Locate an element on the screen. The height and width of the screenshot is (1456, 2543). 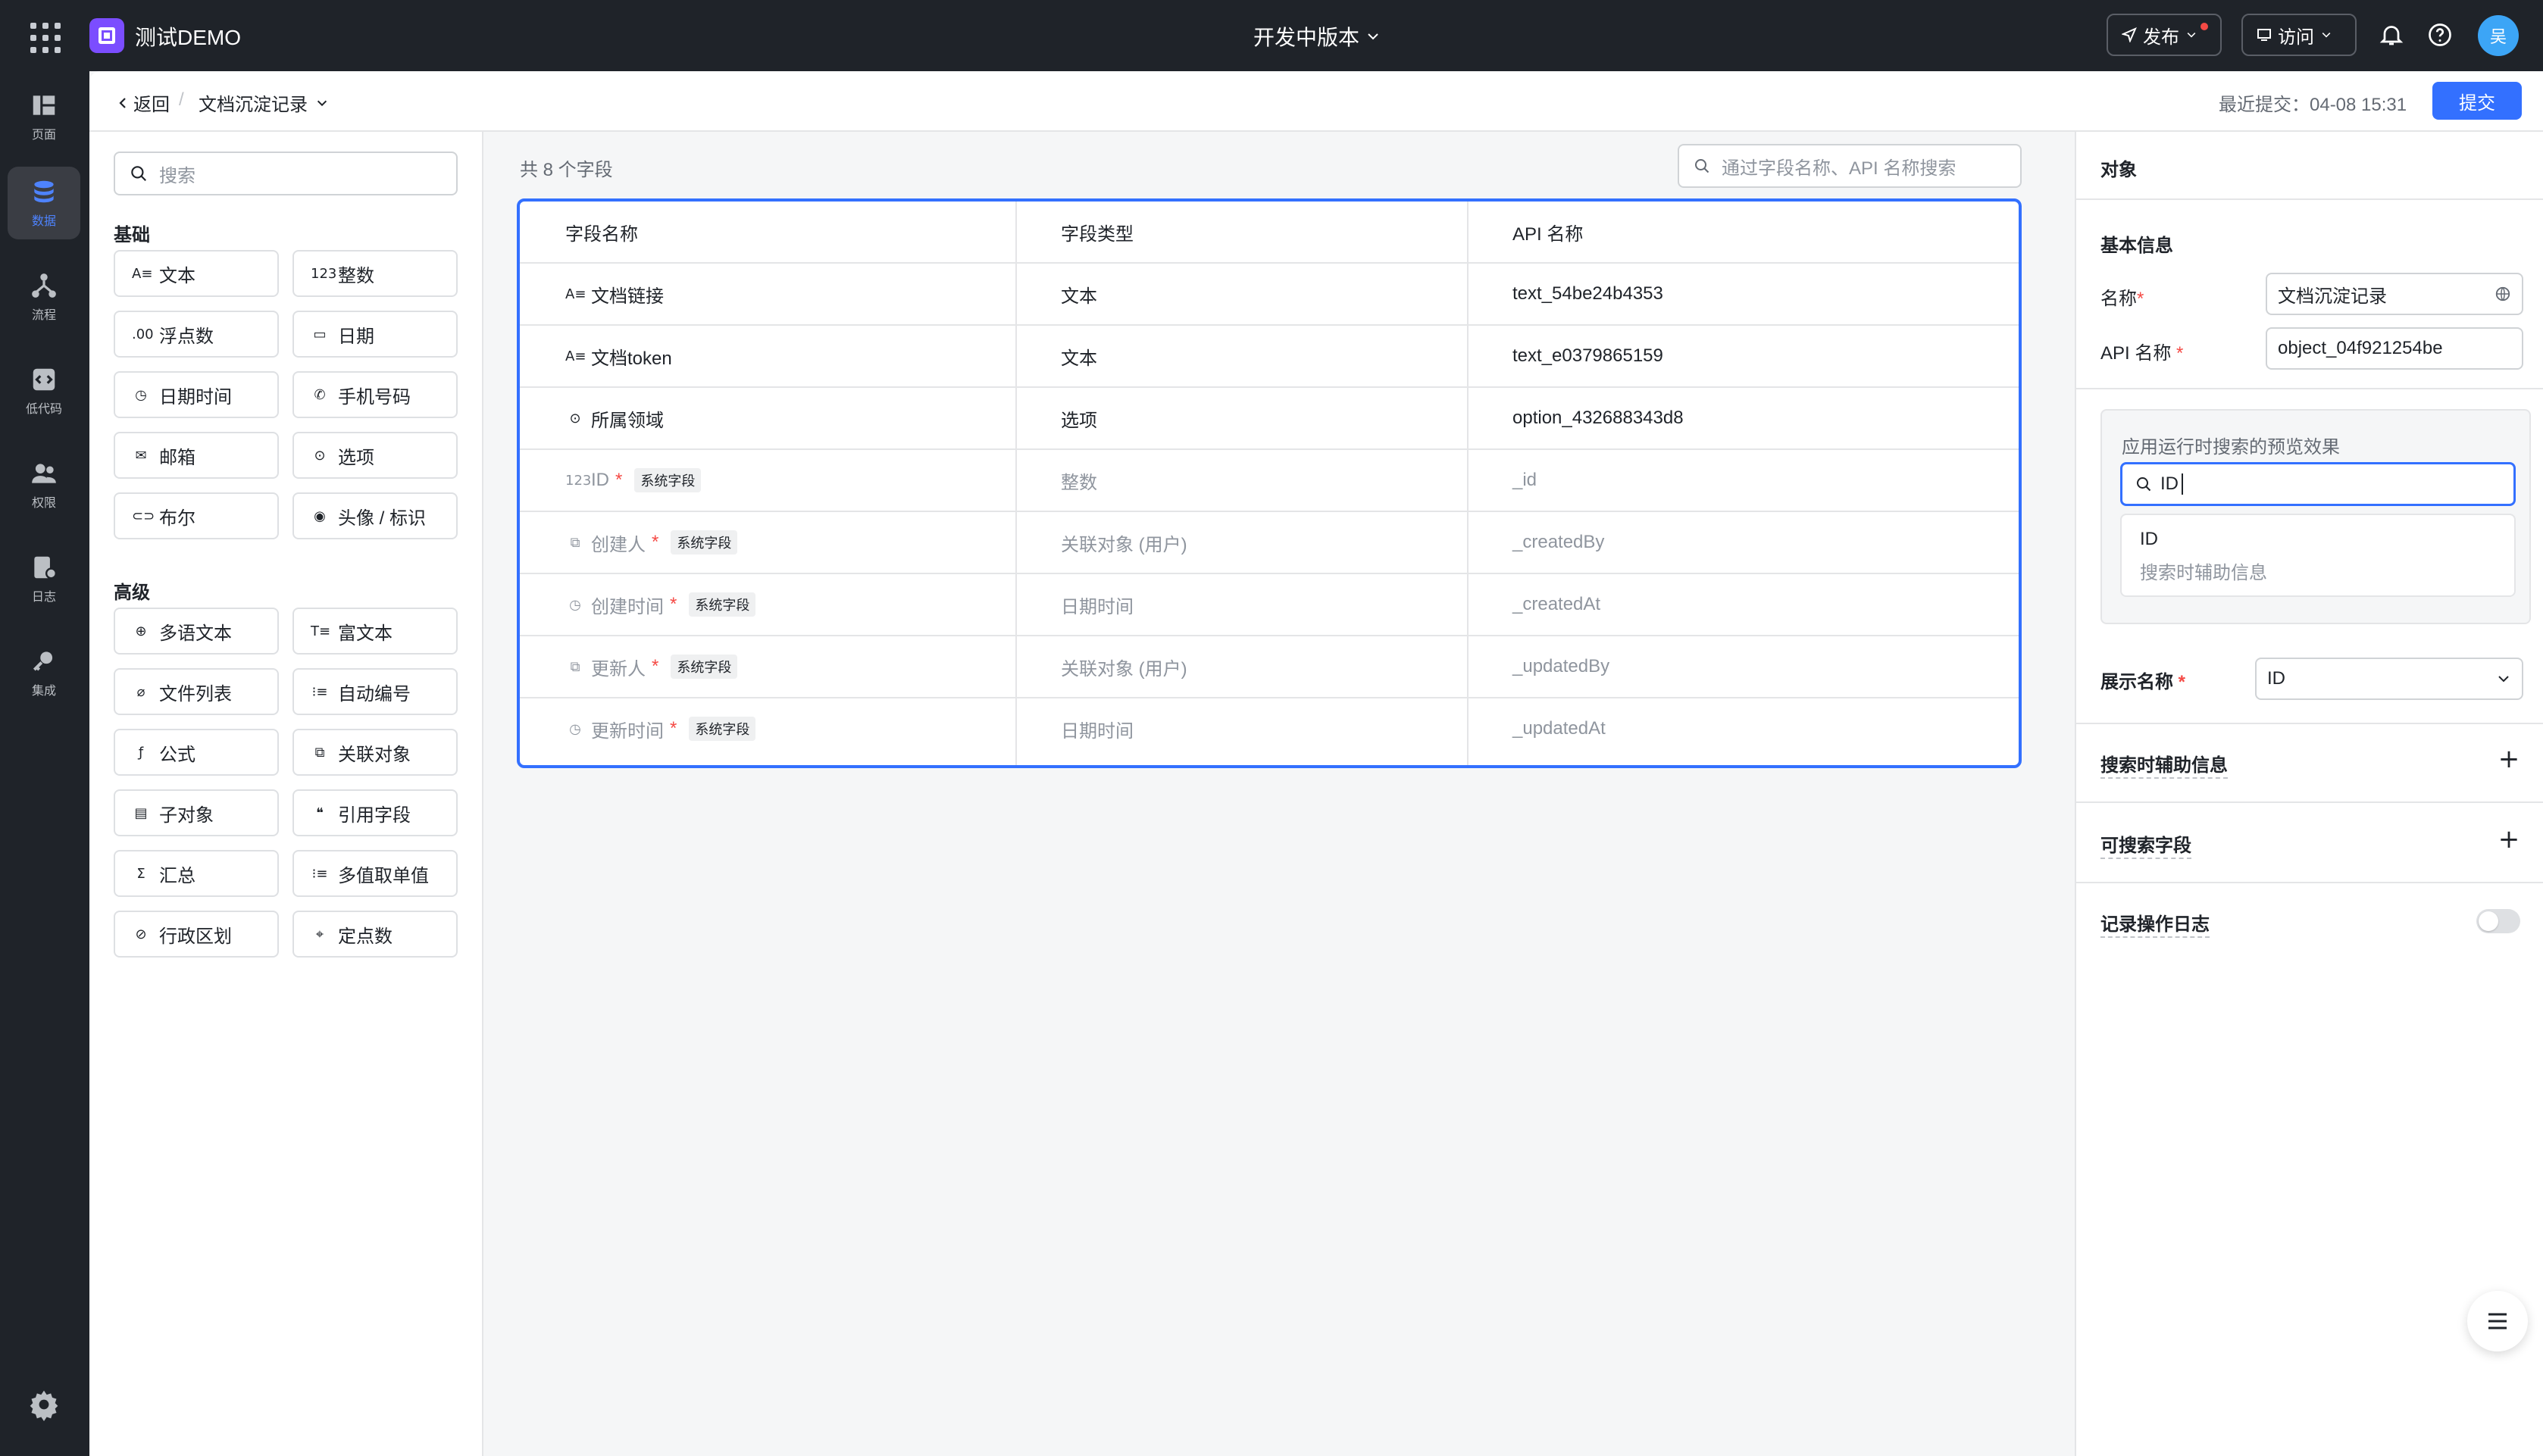
palette-item-advanced: Σ 汇总 is located at coordinates (196, 873).